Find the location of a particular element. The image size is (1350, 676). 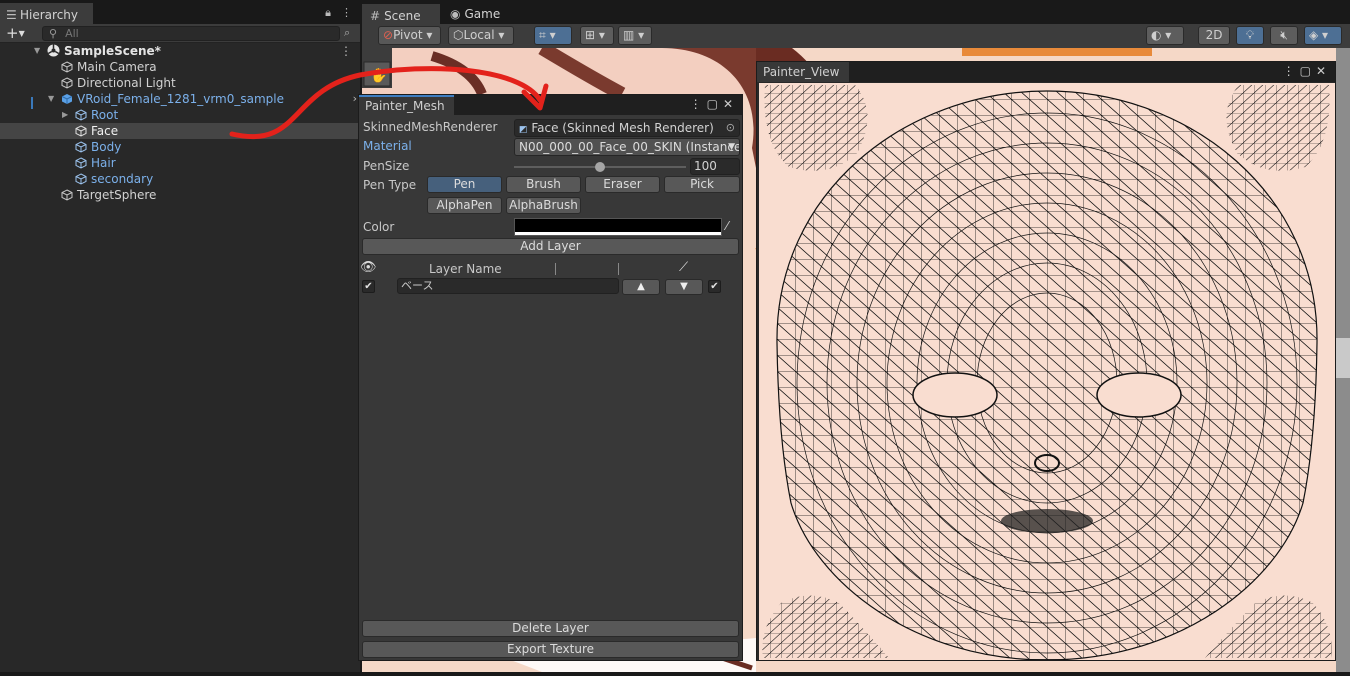

tree-item-secondary: secondary is located at coordinates (180, 179).